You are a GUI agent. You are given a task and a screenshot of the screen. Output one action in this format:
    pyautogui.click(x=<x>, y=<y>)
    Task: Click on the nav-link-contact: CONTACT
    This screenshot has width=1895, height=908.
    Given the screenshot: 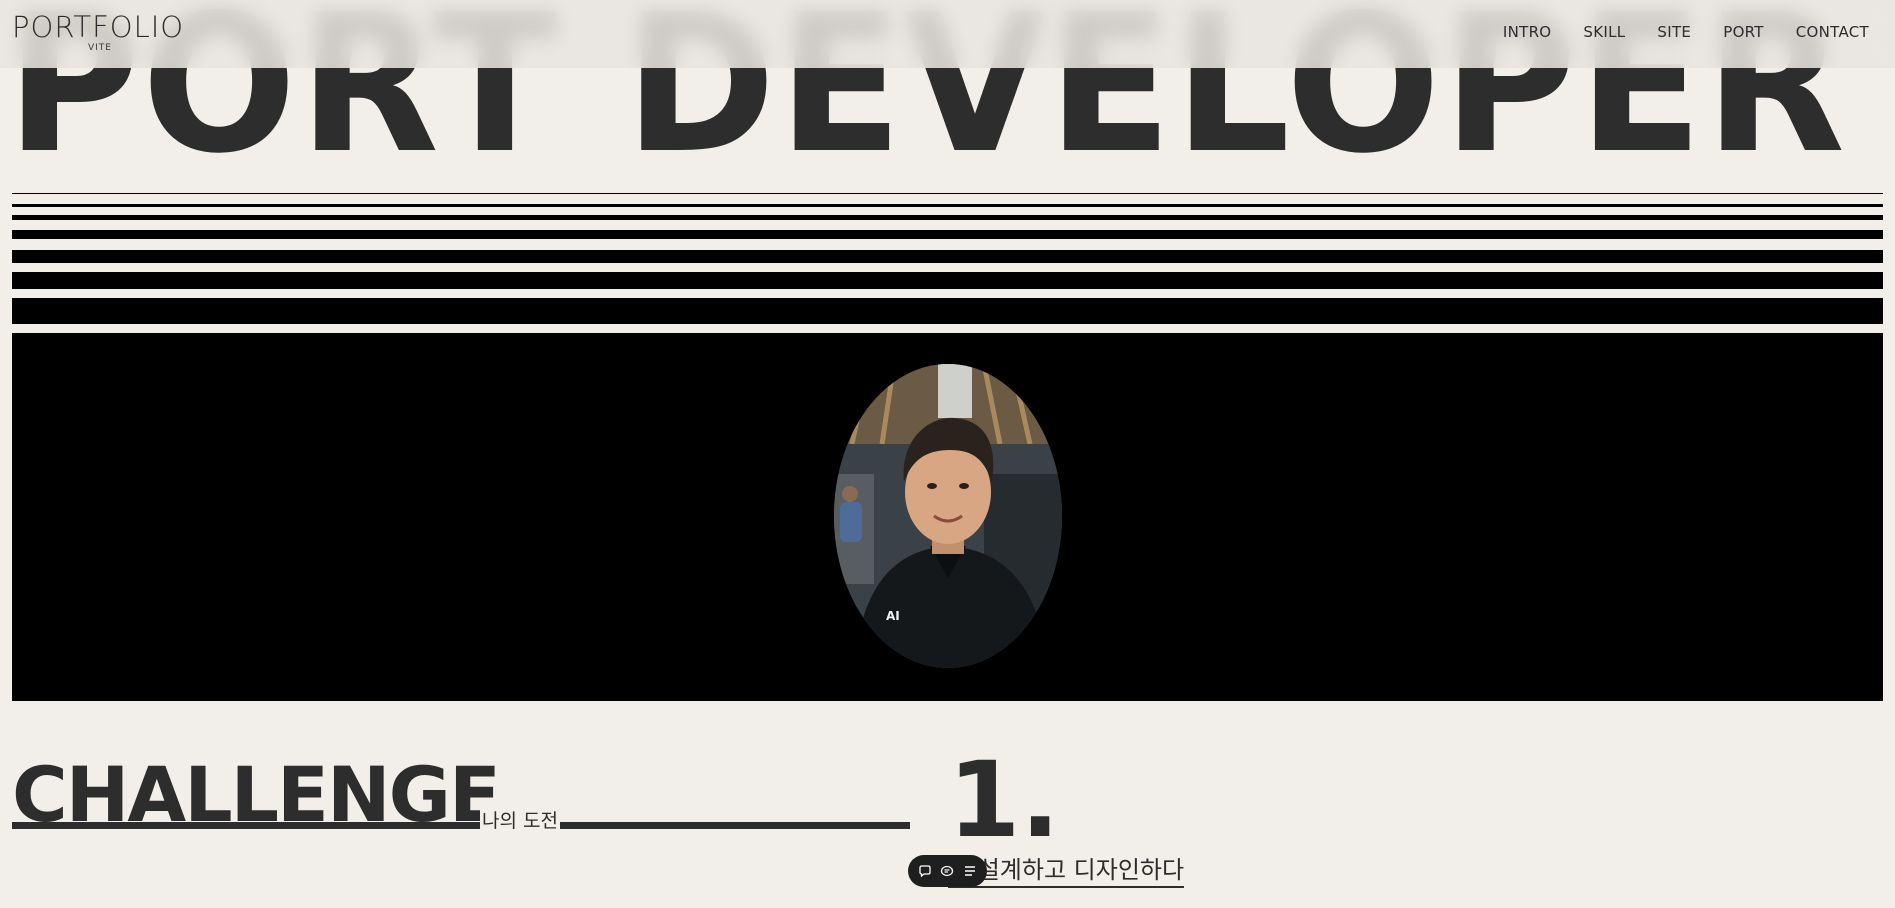 What is the action you would take?
    pyautogui.click(x=1832, y=32)
    